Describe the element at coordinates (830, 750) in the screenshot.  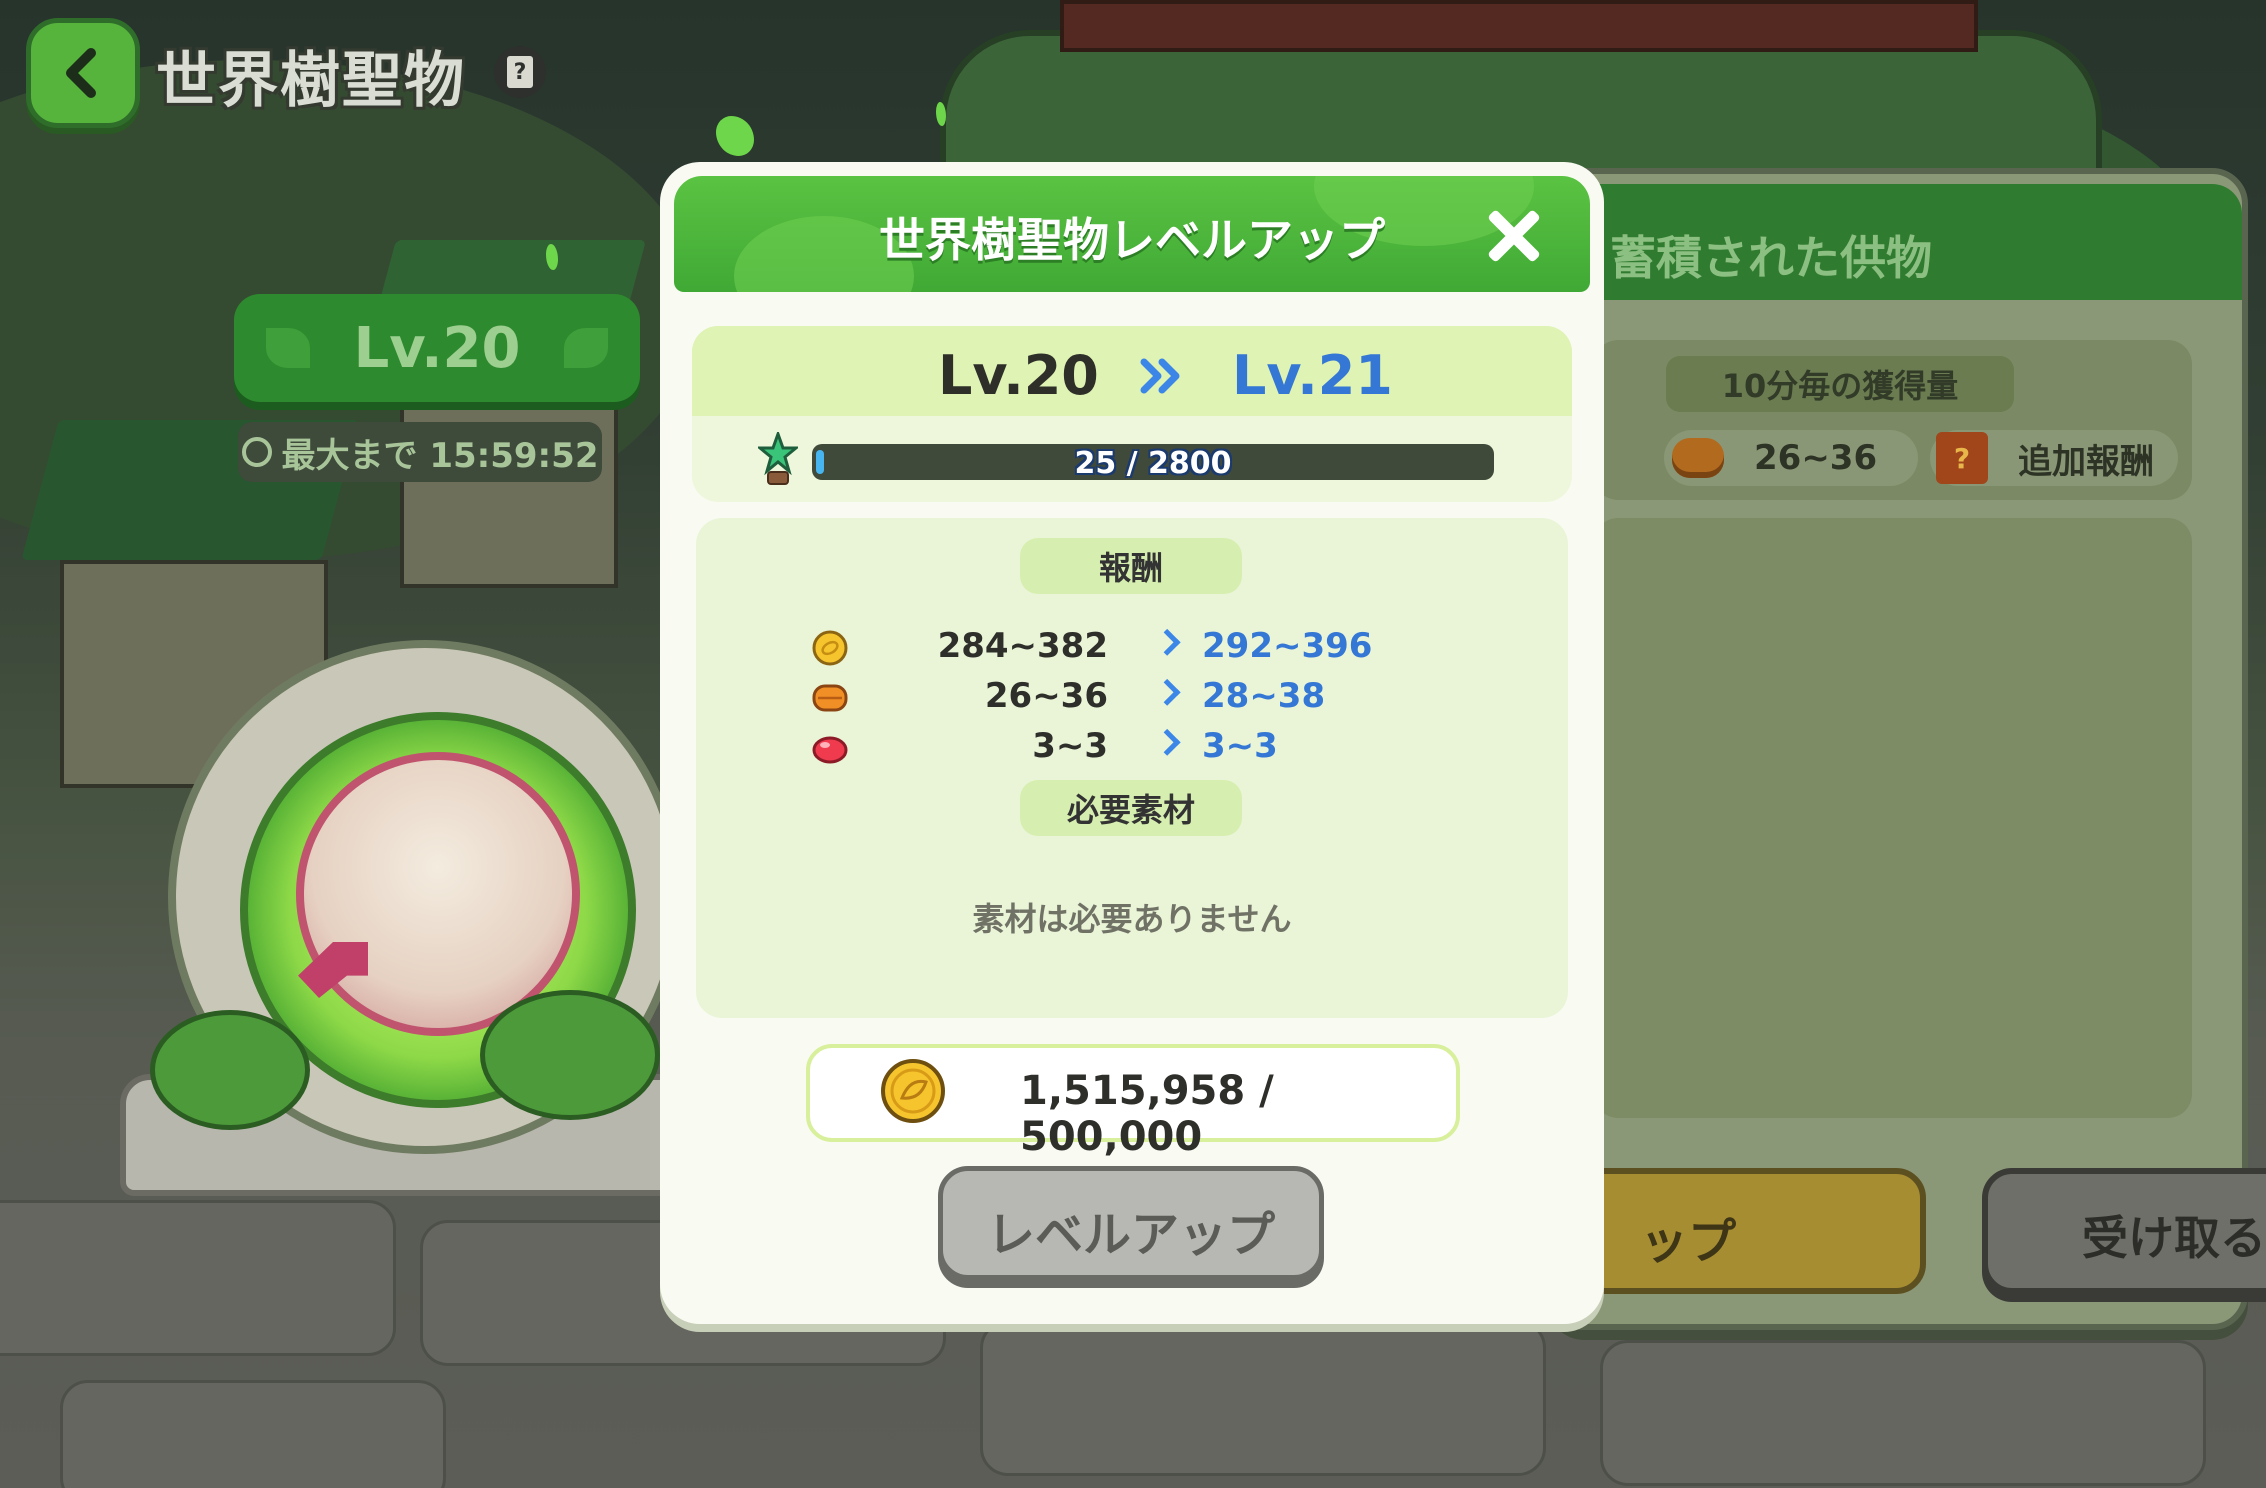
I see `red-jelly-icon` at that location.